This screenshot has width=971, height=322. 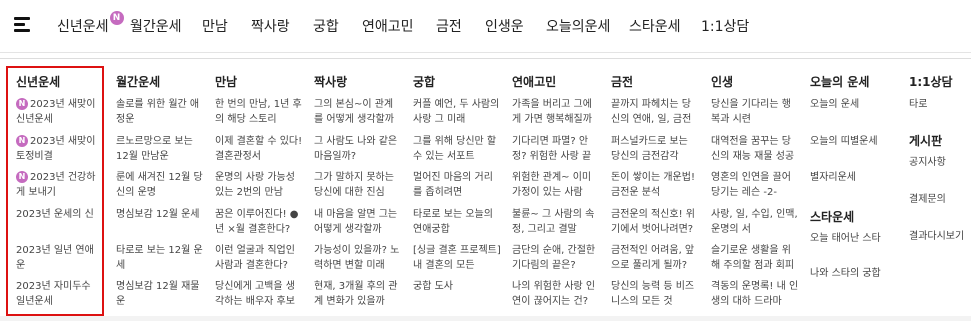 What do you see at coordinates (854, 141) in the screenshot?
I see `menu-item: 오늘의 띠별운세` at bounding box center [854, 141].